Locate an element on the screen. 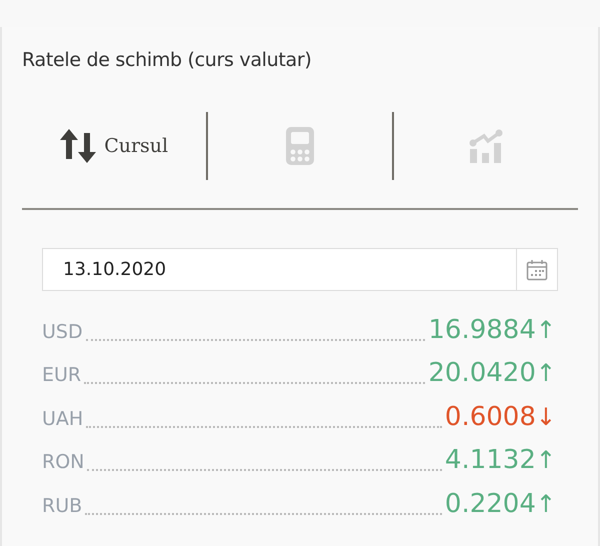 This screenshot has height=546, width=600. up-down-arrows-icon is located at coordinates (78, 146).